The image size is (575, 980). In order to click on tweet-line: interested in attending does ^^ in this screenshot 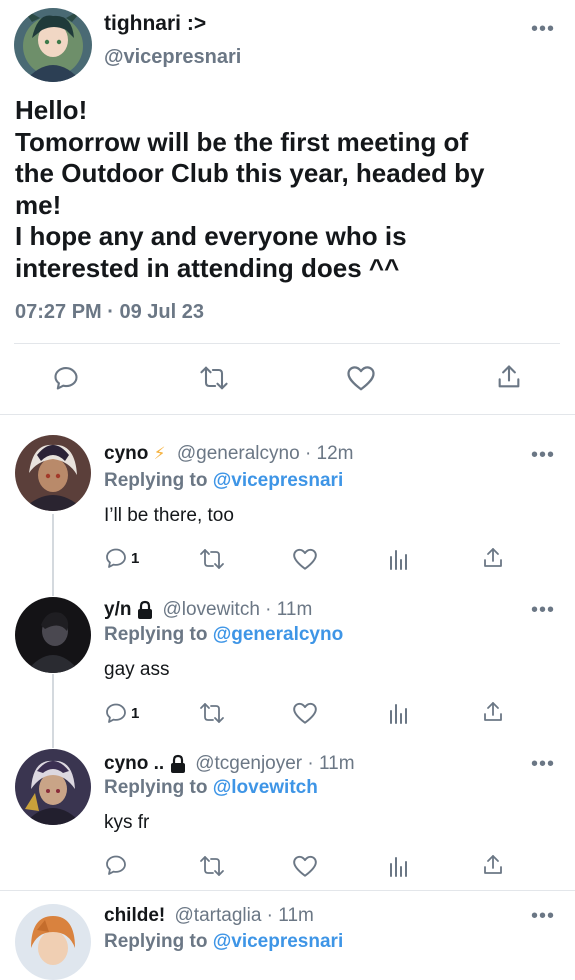, I will do `click(207, 267)`.